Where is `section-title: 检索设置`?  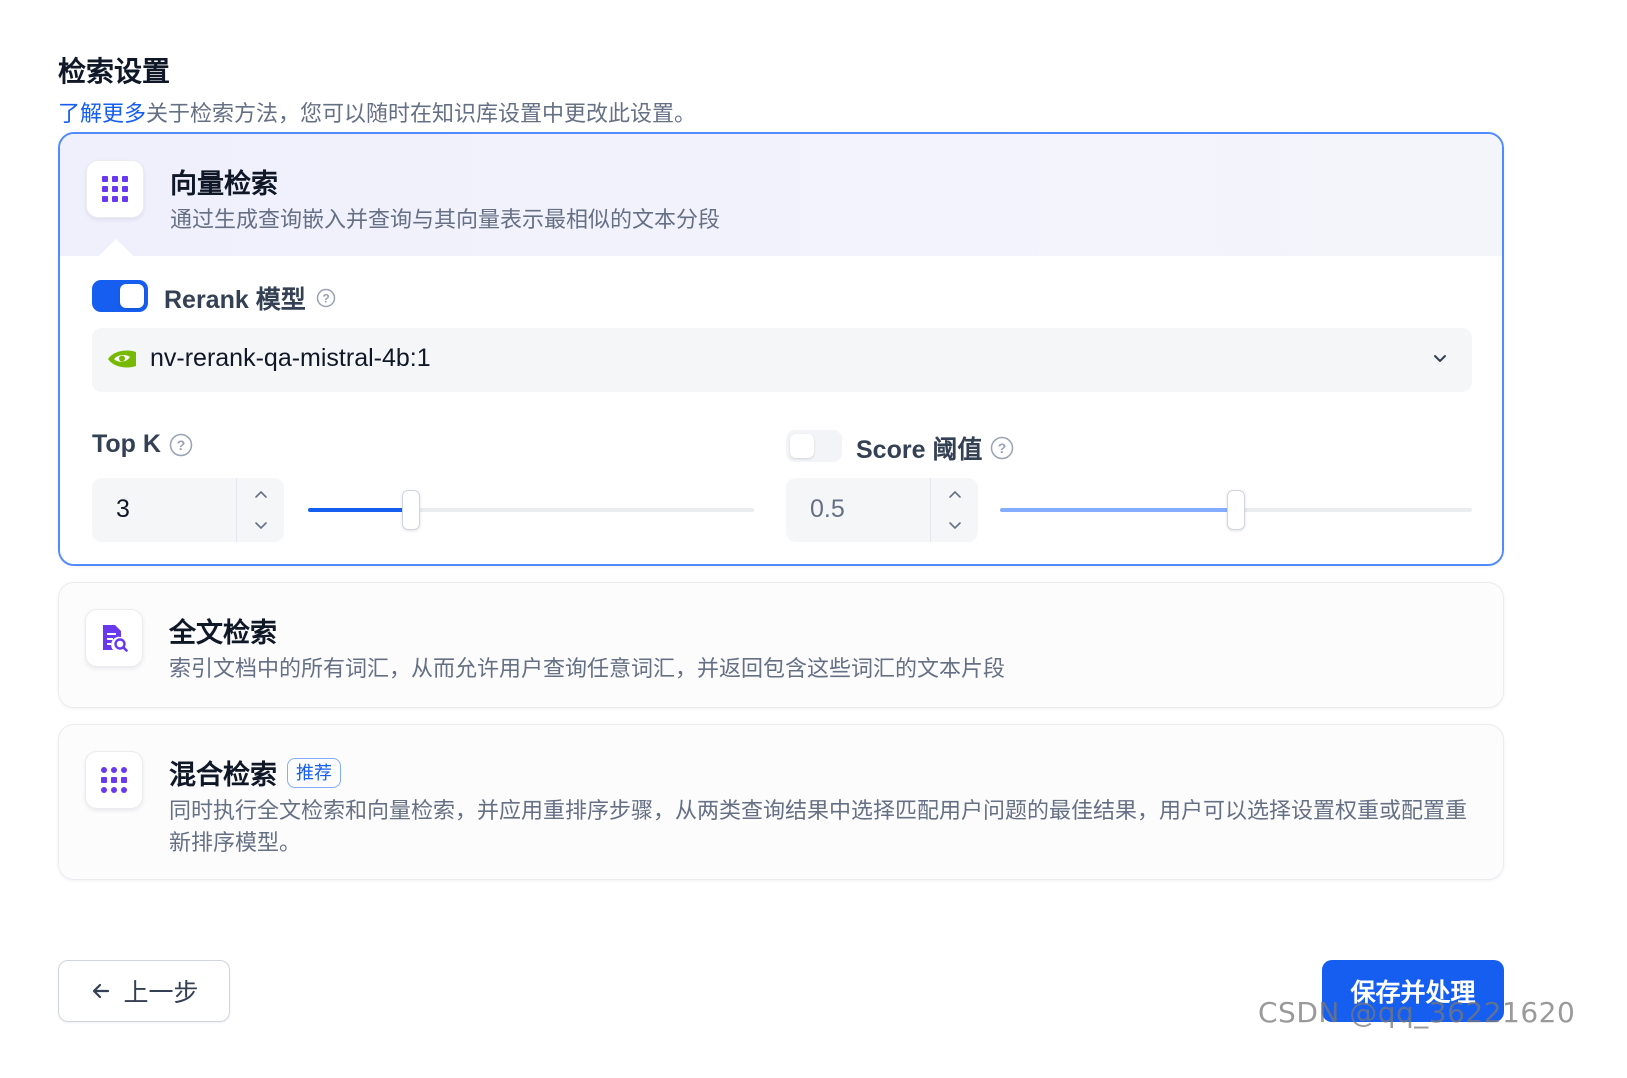 section-title: 检索设置 is located at coordinates (114, 71).